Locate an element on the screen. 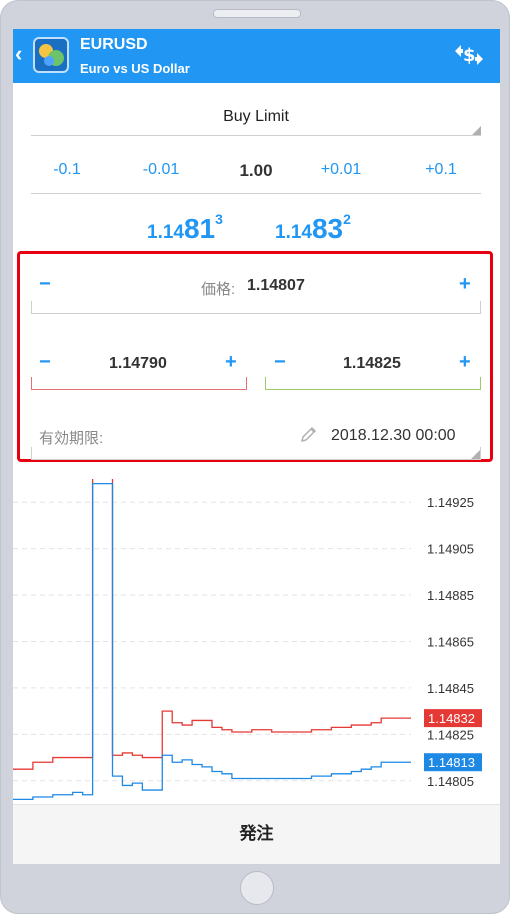 The height and width of the screenshot is (914, 510). volume-value: 1.00 is located at coordinates (256, 171).